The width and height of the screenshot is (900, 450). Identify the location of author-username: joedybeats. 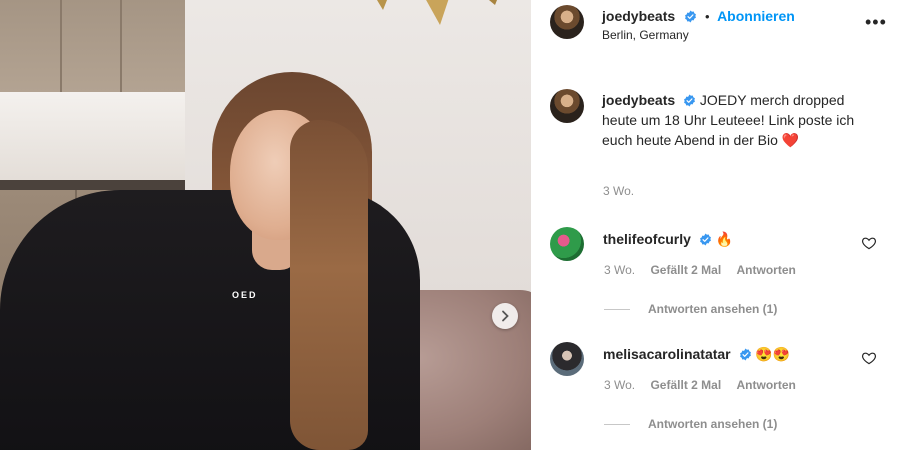
(638, 16).